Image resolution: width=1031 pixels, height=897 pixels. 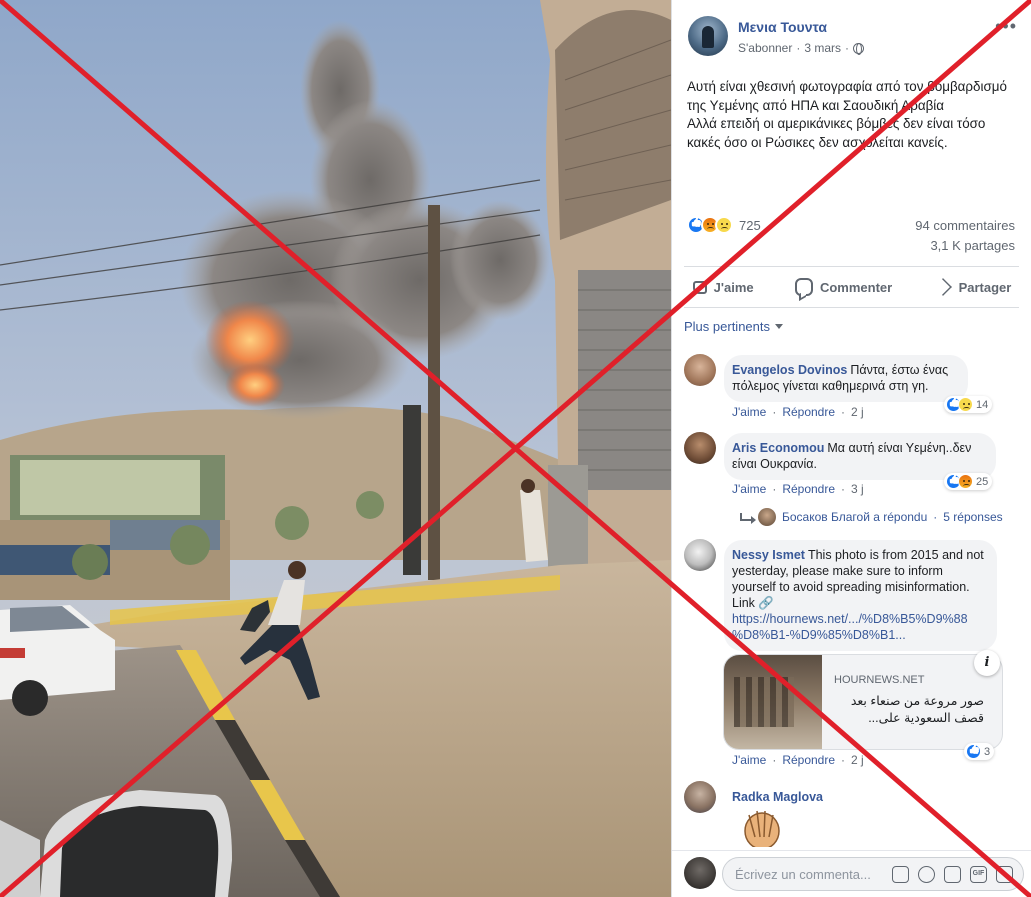 What do you see at coordinates (972, 245) in the screenshot?
I see `shares-count: 3,1 K partages` at bounding box center [972, 245].